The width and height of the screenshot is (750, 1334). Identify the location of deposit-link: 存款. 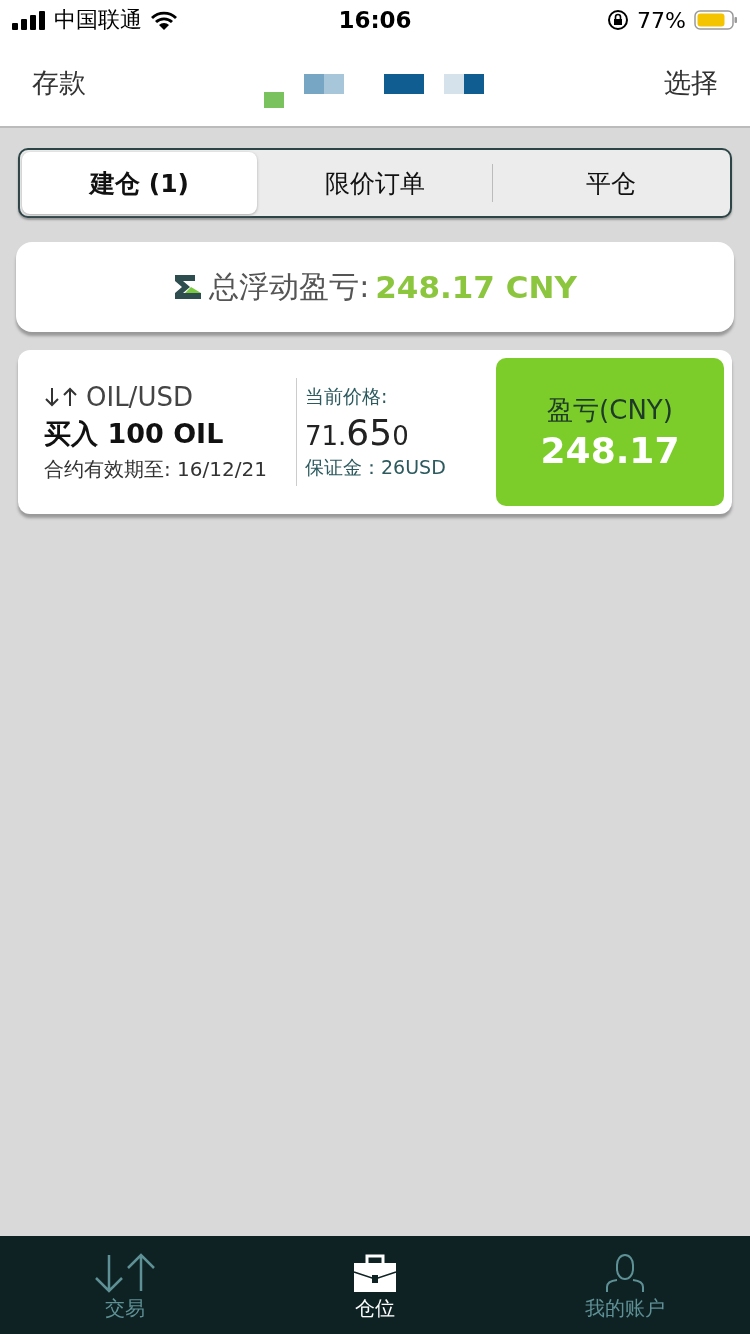
(59, 83).